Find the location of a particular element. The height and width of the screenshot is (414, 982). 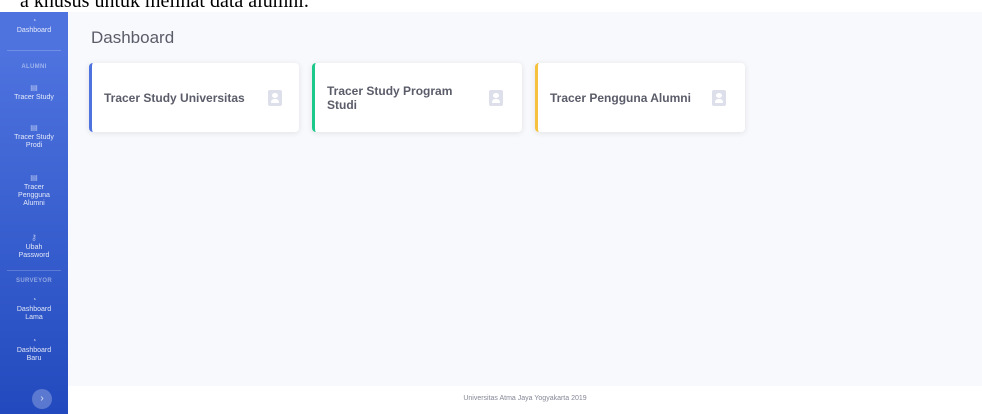

card-tracer-study-program-studi: Tracer Study Program Studi is located at coordinates (417, 97).